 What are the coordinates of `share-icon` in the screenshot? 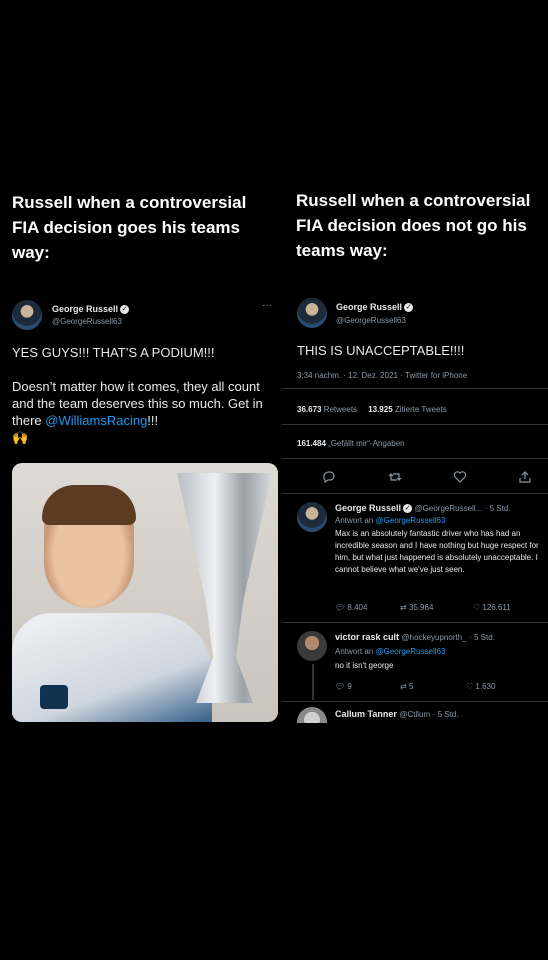 It's located at (525, 478).